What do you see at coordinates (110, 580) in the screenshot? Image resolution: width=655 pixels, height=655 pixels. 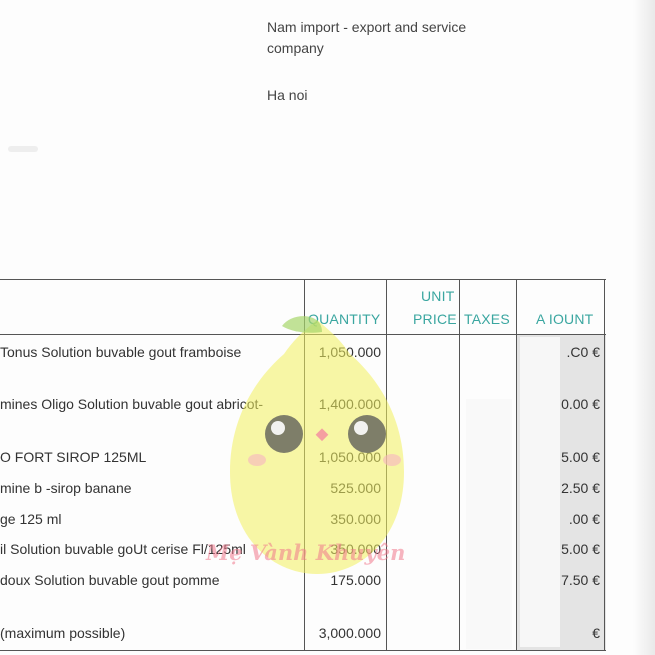 I see `row-7-description: doux Solution buvable gout pomme` at bounding box center [110, 580].